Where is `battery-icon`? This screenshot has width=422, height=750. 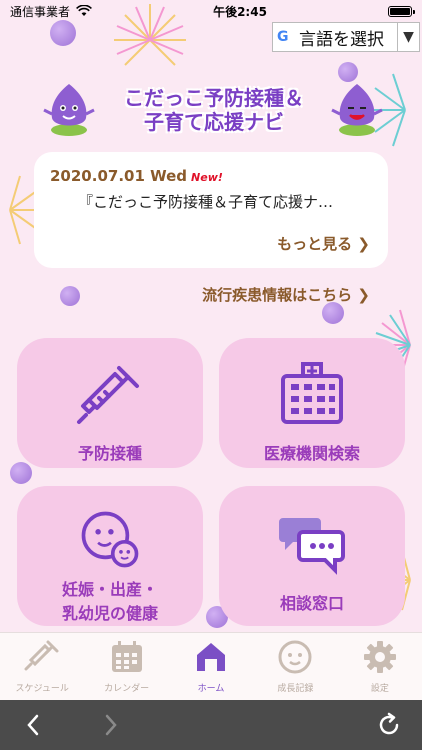
battery-icon is located at coordinates (401, 11).